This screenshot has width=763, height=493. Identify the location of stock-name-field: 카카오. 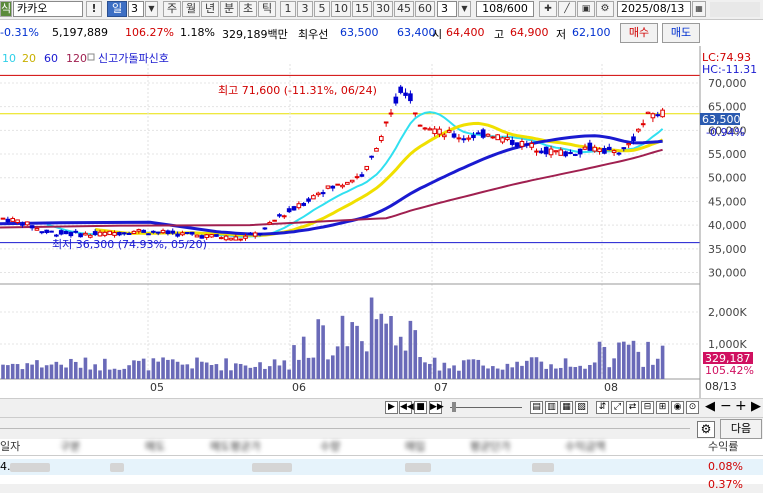
(48, 9).